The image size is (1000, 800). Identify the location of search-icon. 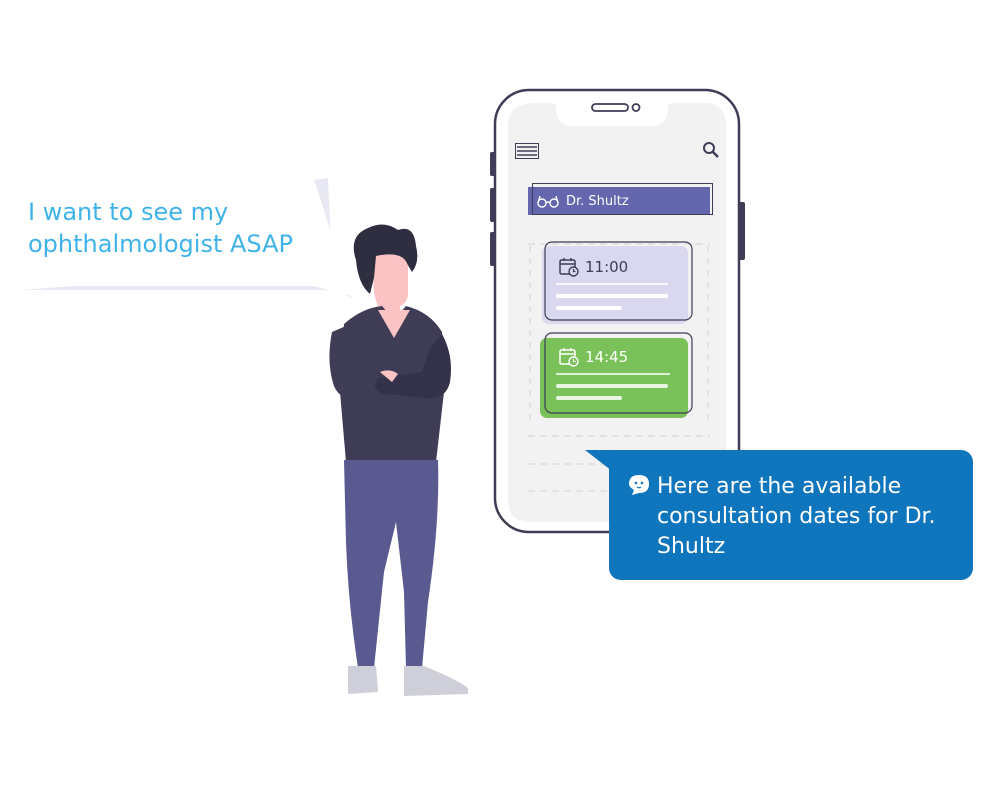
(711, 150).